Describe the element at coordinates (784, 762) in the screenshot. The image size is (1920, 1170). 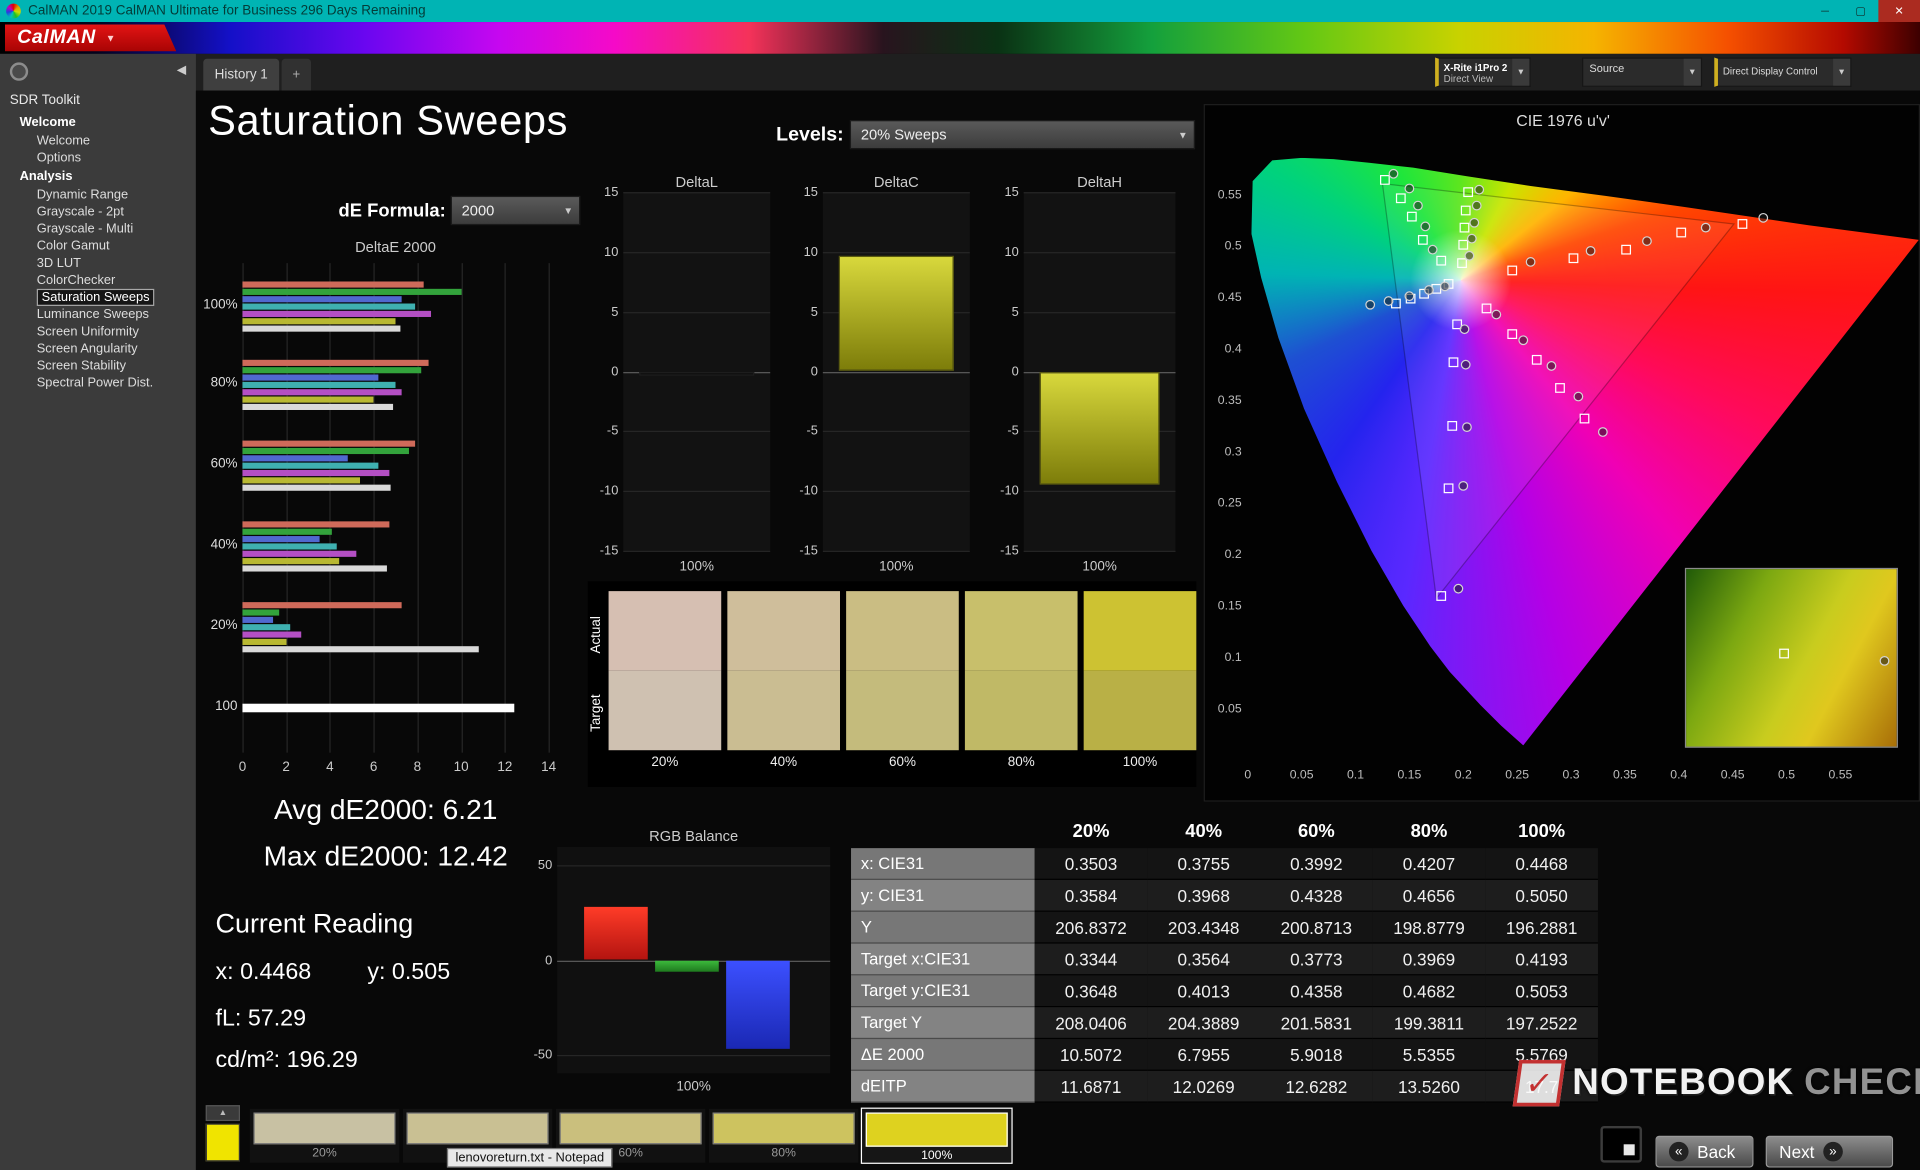
I see `swatch-column-label: 40%` at that location.